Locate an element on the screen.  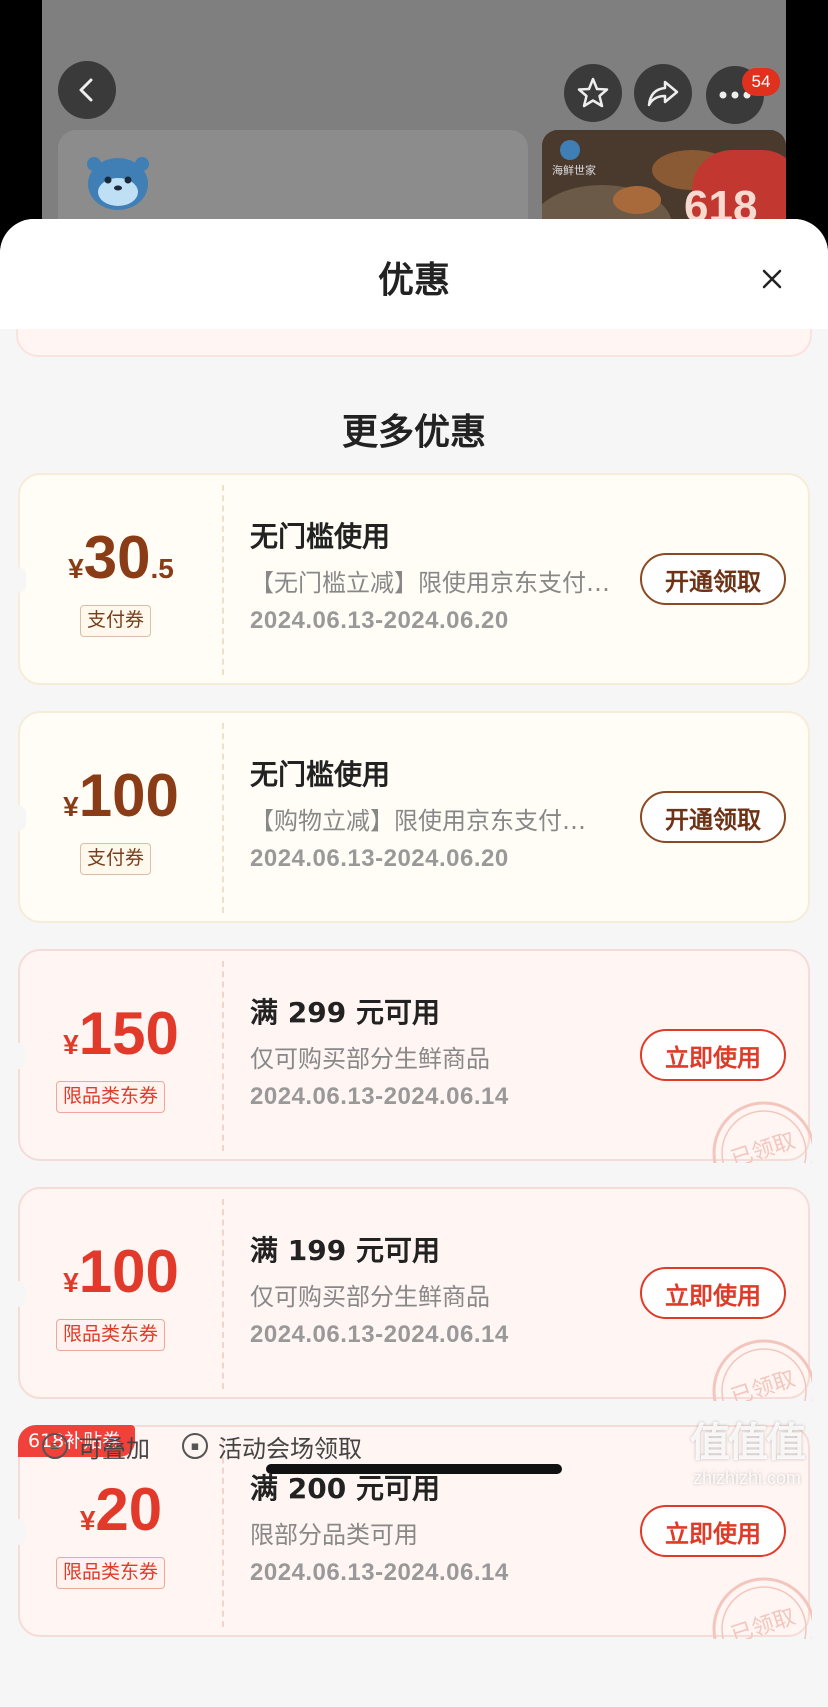
section-title: 更多优惠 is located at coordinates (413, 432).